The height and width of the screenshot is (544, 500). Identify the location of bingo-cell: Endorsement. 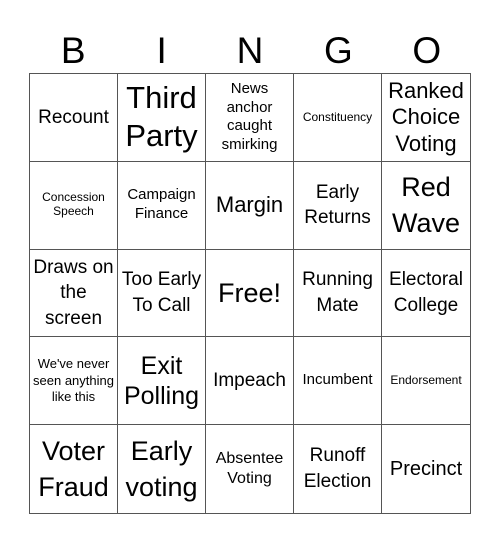
(426, 381).